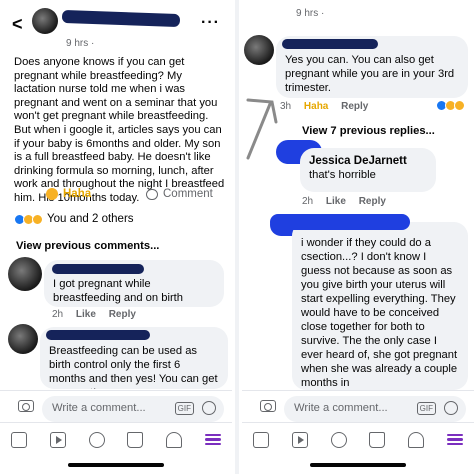 Image resolution: width=474 pixels, height=474 pixels. What do you see at coordinates (45, 21) in the screenshot?
I see `poster-avatar` at bounding box center [45, 21].